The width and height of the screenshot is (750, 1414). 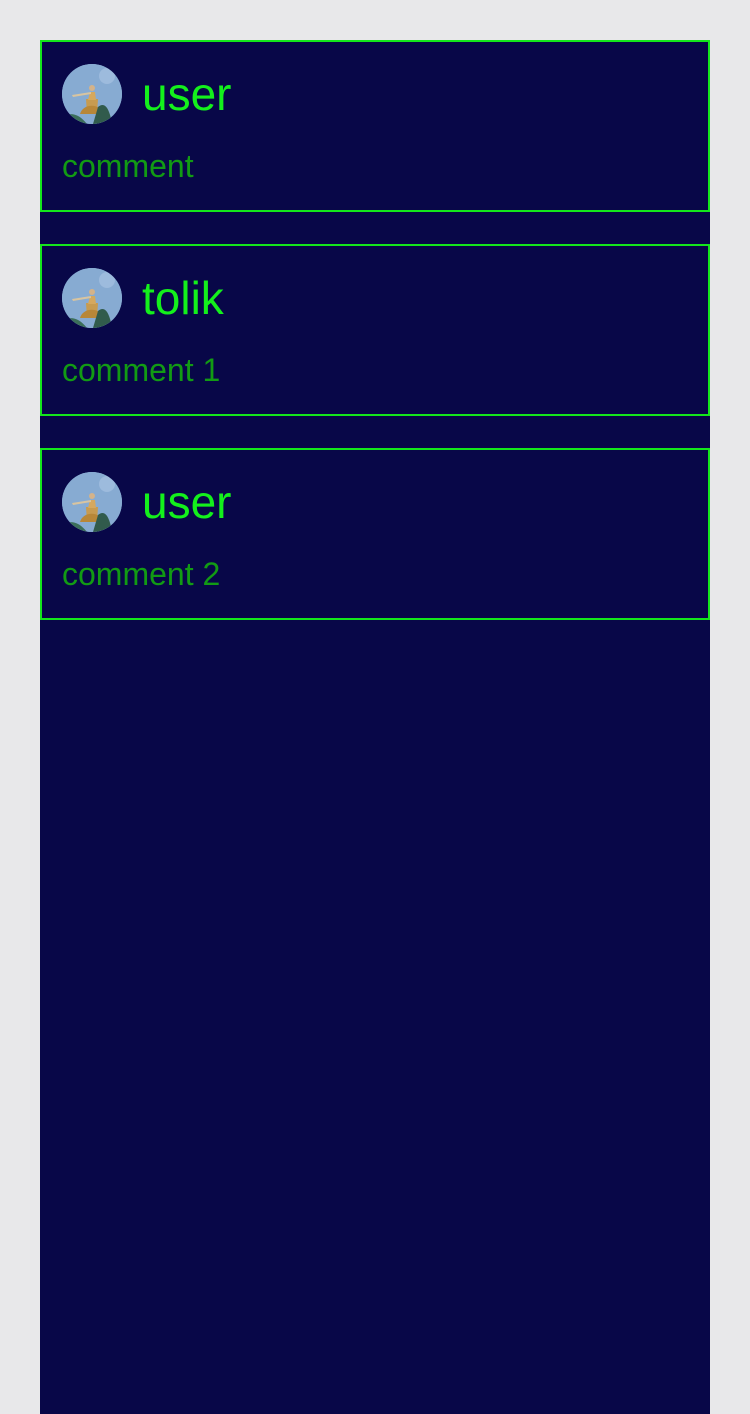 I want to click on comment-author: tolik, so click(x=183, y=298).